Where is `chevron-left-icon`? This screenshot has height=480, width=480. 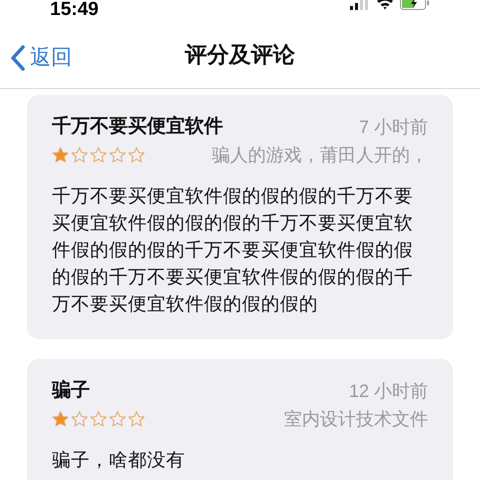
chevron-left-icon is located at coordinates (18, 58).